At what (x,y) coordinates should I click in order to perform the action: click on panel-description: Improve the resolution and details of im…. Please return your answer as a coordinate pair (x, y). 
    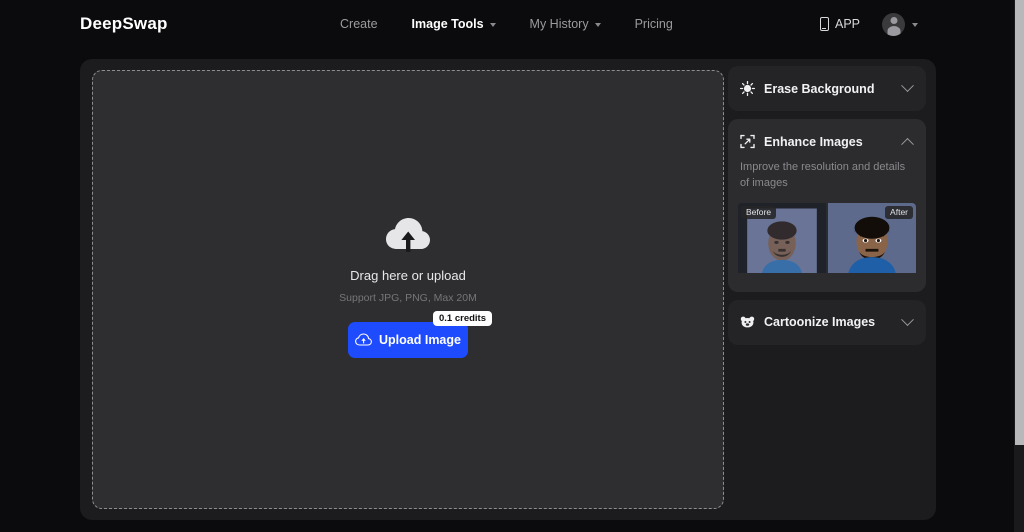
    Looking at the image, I should click on (823, 175).